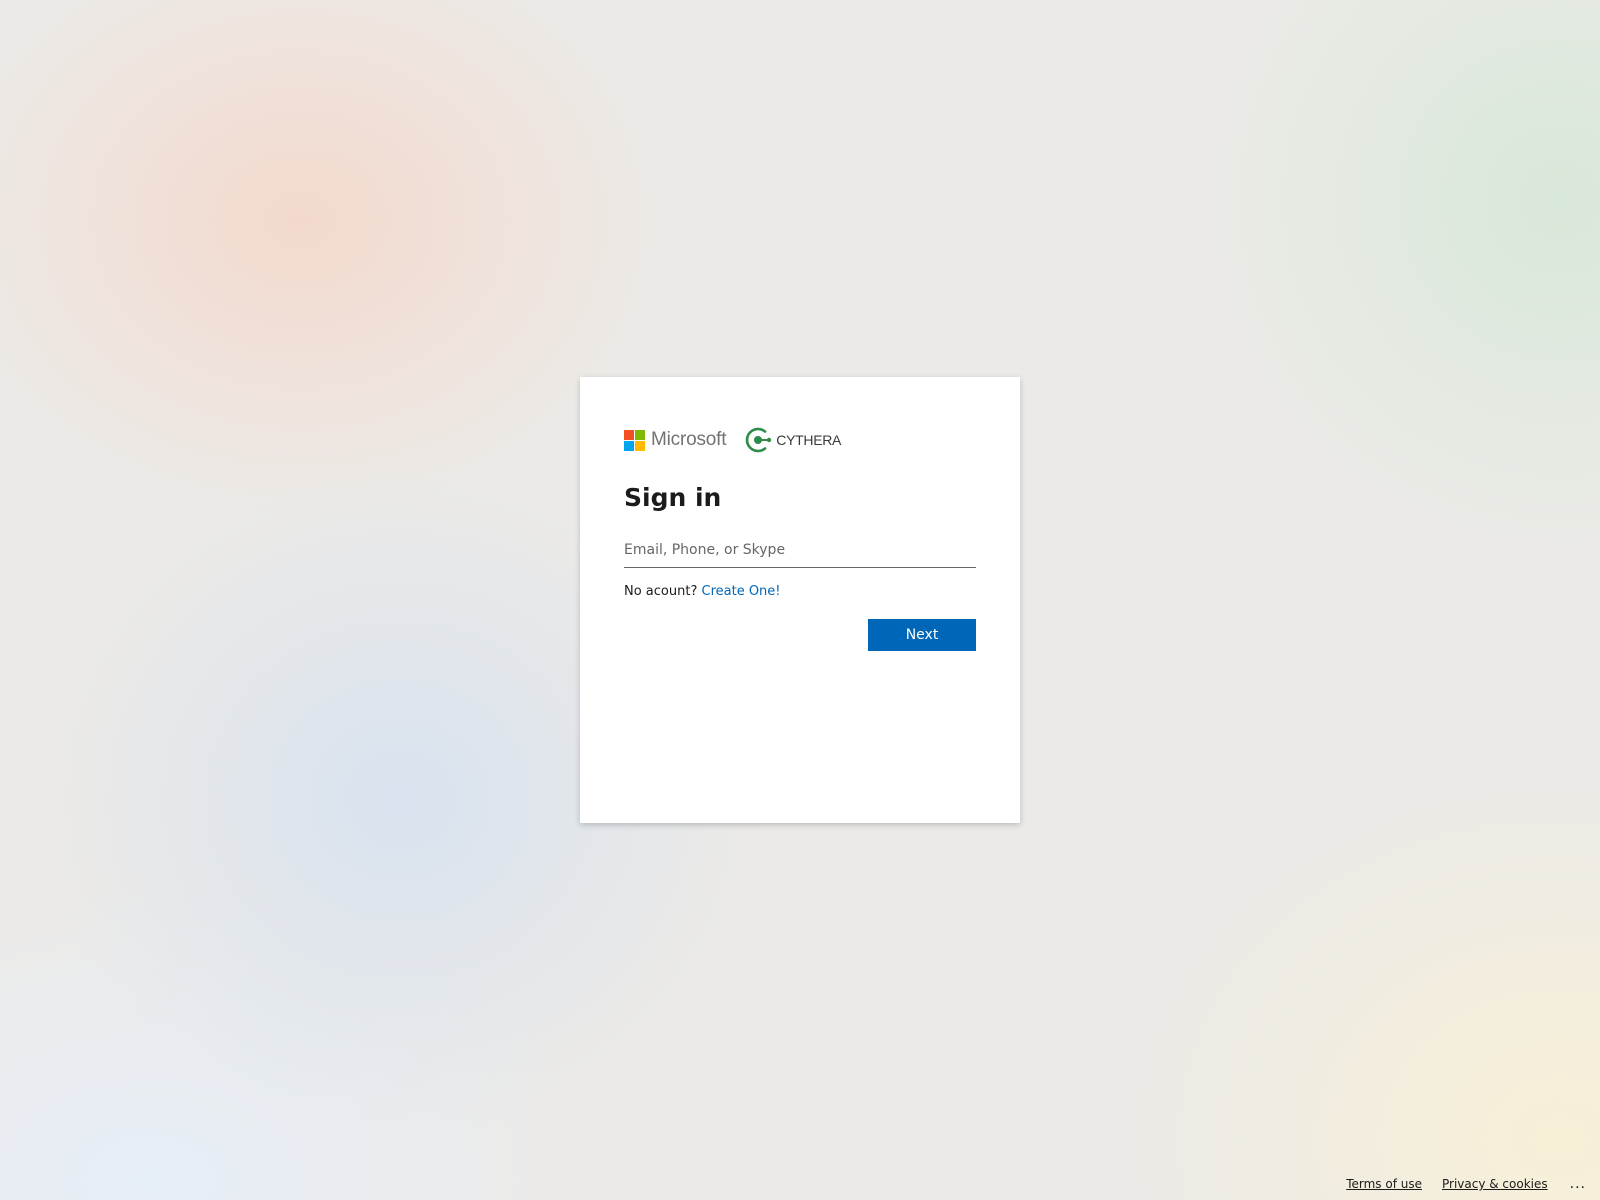 Image resolution: width=1600 pixels, height=1200 pixels. I want to click on microsoft-squares-icon, so click(634, 440).